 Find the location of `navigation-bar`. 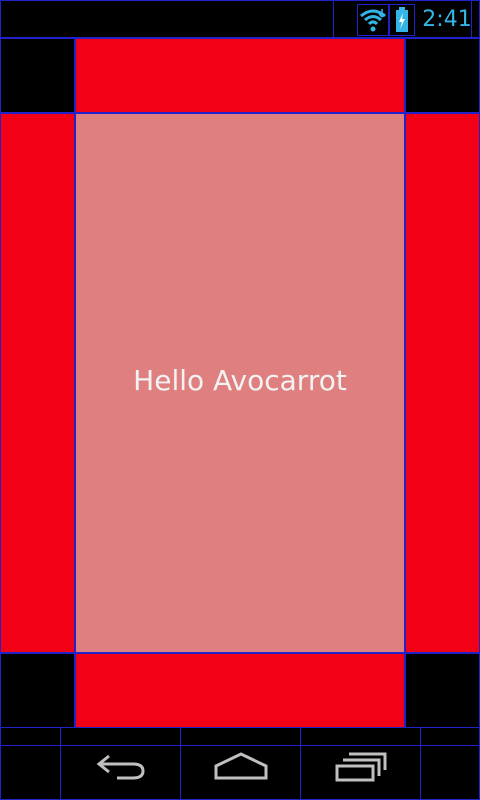

navigation-bar is located at coordinates (240, 763).